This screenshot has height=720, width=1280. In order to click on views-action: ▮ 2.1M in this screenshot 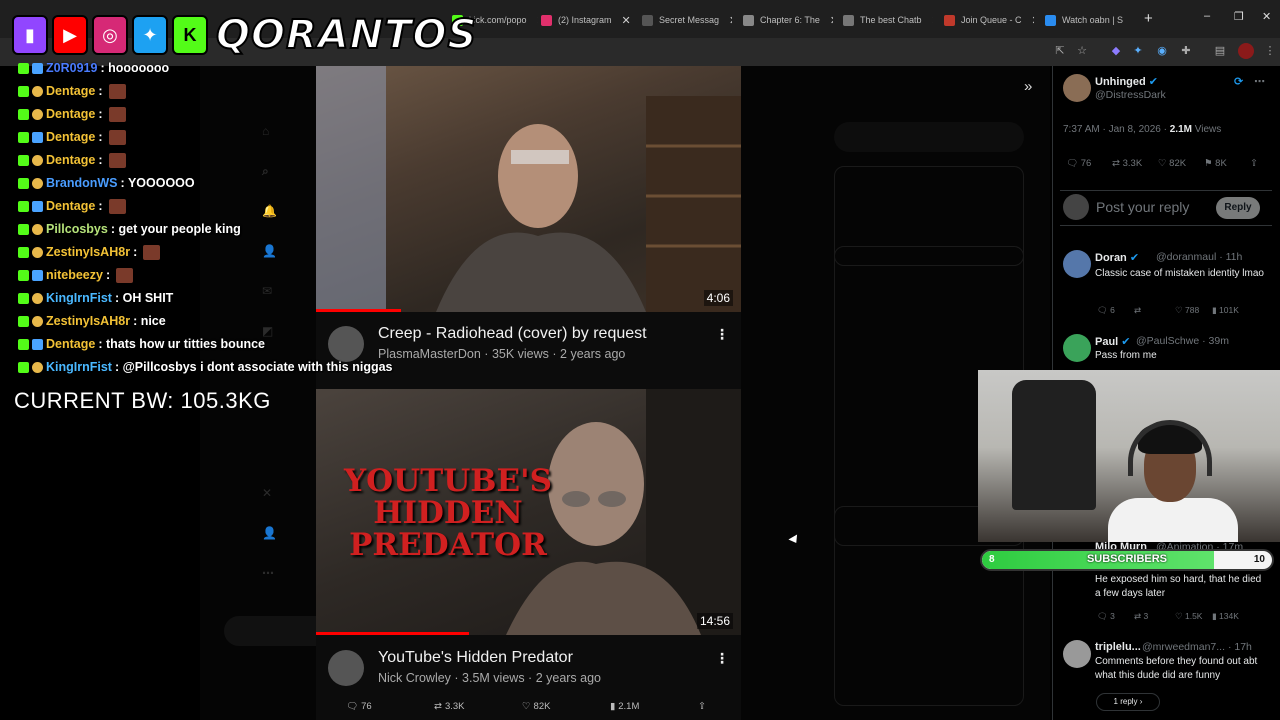, I will do `click(624, 706)`.